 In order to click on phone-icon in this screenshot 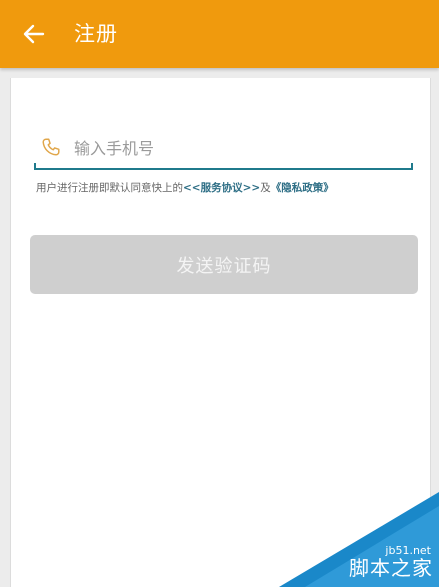, I will do `click(51, 147)`.